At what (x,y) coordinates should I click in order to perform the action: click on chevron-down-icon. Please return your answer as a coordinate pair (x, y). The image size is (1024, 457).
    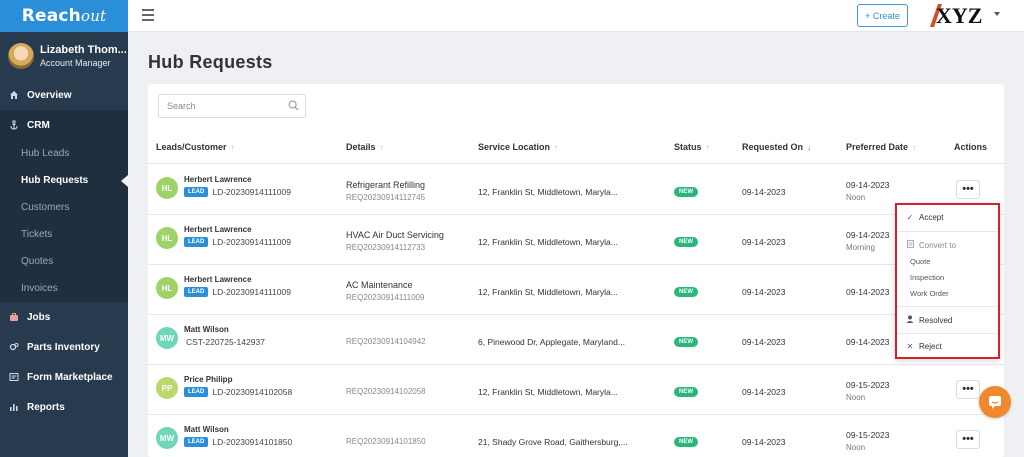
    Looking at the image, I should click on (997, 14).